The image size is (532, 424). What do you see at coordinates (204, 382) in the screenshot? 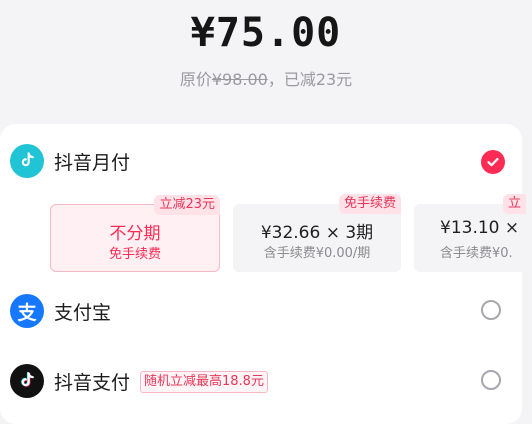
I see `promo-tag: 随机立减最高18.8元` at bounding box center [204, 382].